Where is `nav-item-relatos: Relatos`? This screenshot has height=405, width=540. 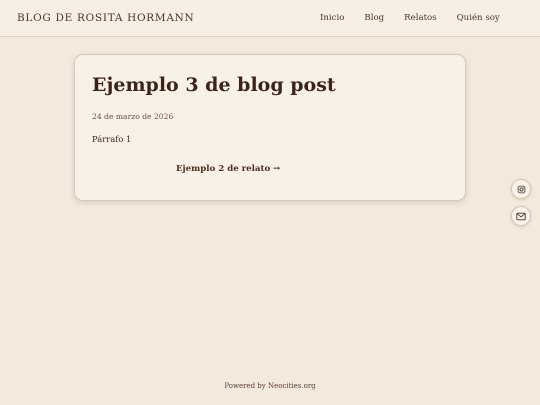 nav-item-relatos: Relatos is located at coordinates (420, 18).